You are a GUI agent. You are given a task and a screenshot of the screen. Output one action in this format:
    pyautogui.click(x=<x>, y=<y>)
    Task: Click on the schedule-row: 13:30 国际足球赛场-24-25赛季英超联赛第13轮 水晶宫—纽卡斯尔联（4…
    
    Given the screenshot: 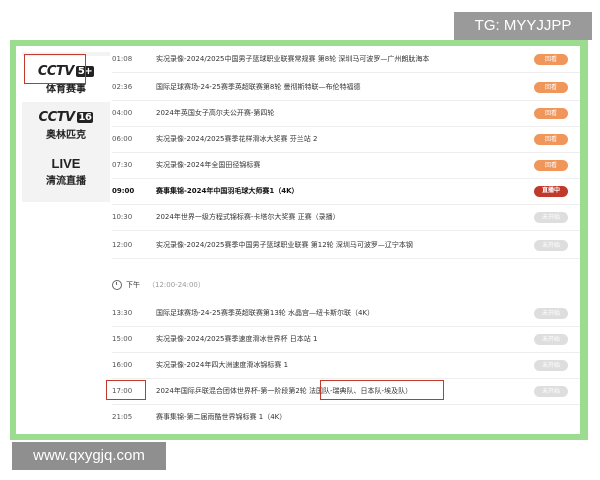 What is the action you would take?
    pyautogui.click(x=346, y=313)
    